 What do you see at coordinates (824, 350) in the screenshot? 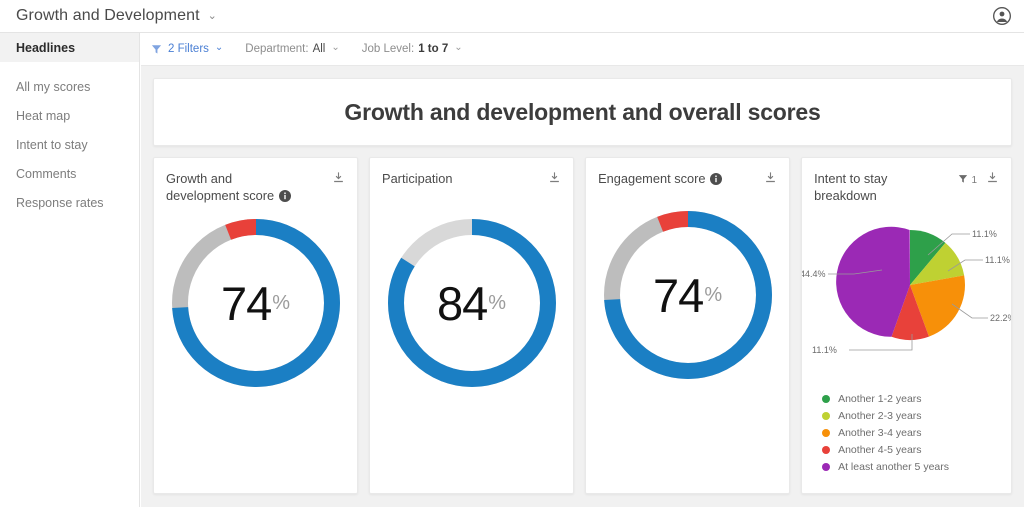
I see `pie-label-another-4-5-years: 11.1%` at bounding box center [824, 350].